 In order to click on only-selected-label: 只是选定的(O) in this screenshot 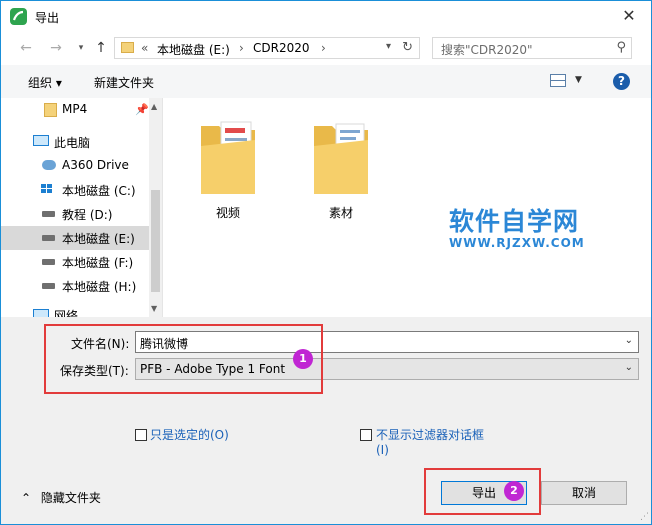, I will do `click(189, 434)`.